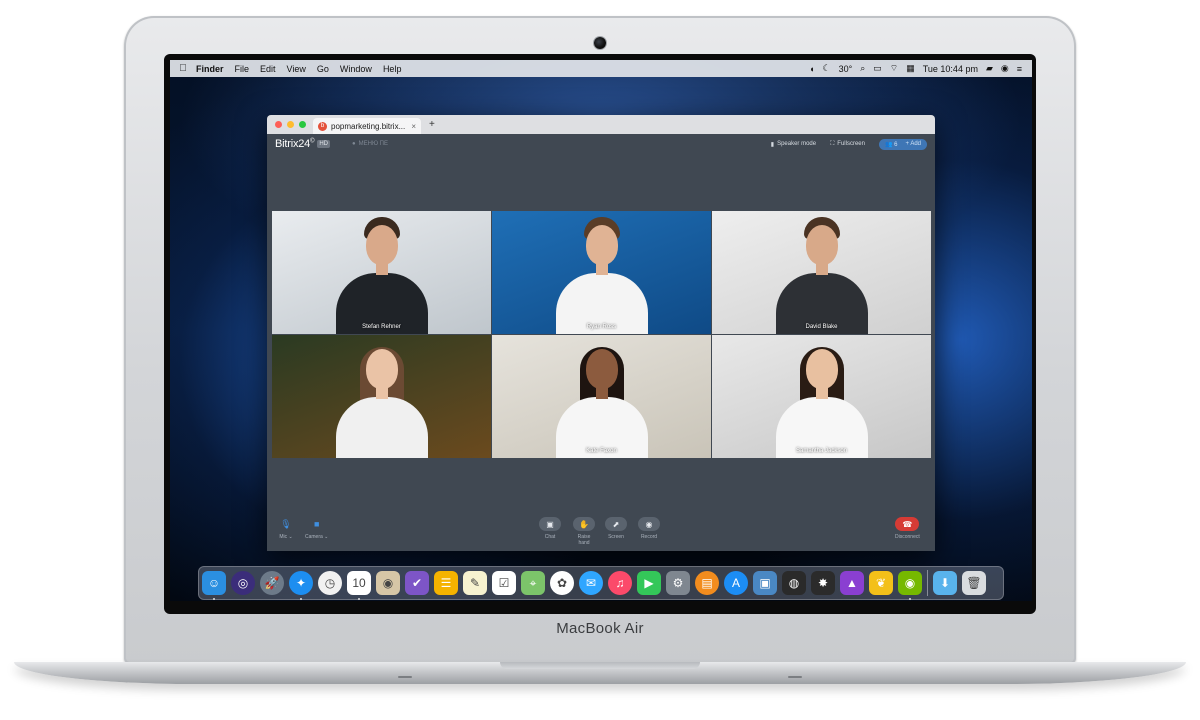 The image size is (1200, 720). What do you see at coordinates (902, 144) in the screenshot?
I see `participants-pill: 👥 6 + Add` at bounding box center [902, 144].